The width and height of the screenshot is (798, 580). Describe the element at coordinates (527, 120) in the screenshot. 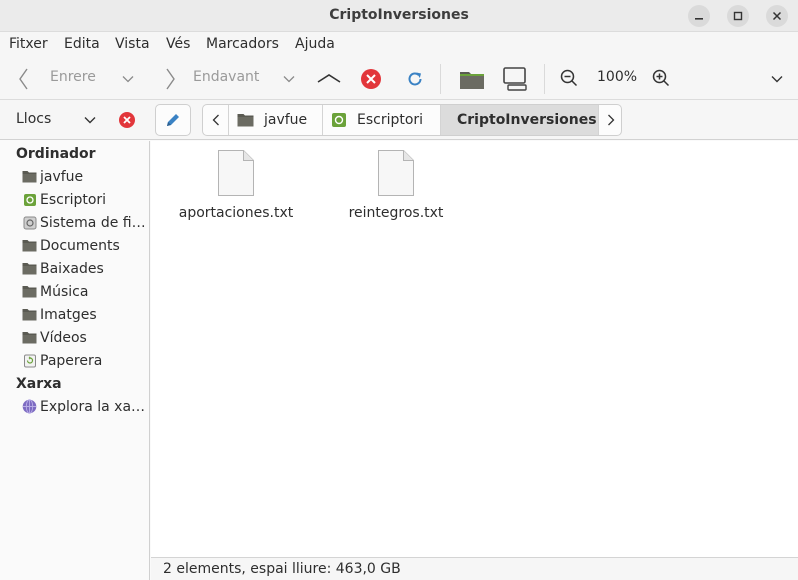

I see `breadcrumb-label: CriptoInversiones` at that location.